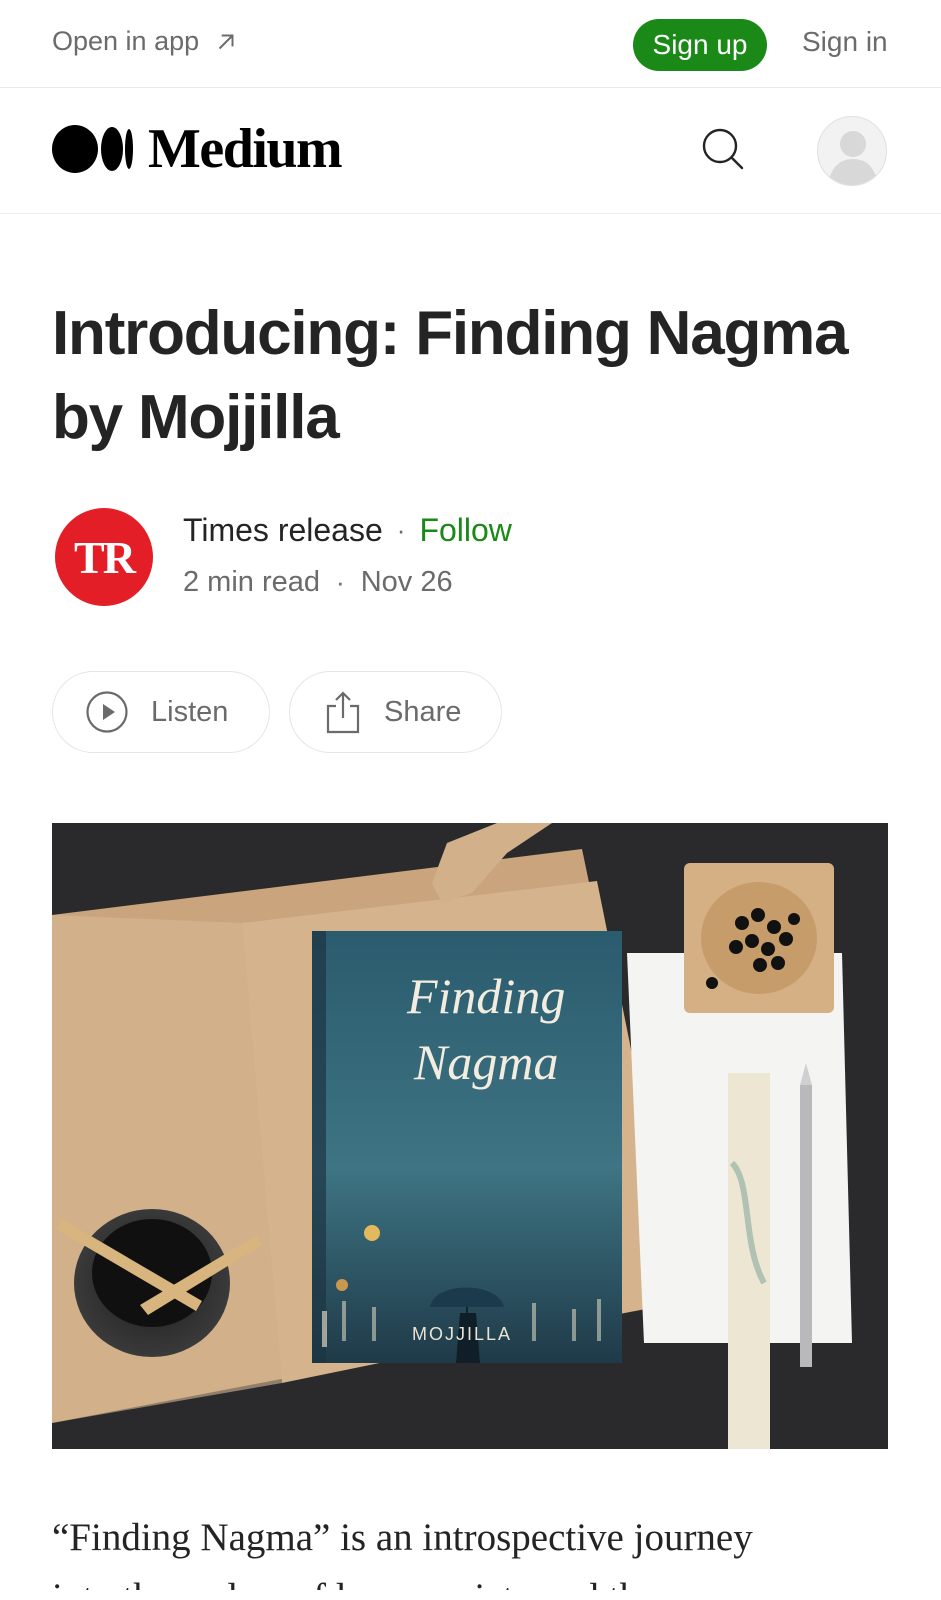 The image size is (941, 1600). What do you see at coordinates (470, 1595) in the screenshot?
I see `viewport-bottom-edge` at bounding box center [470, 1595].